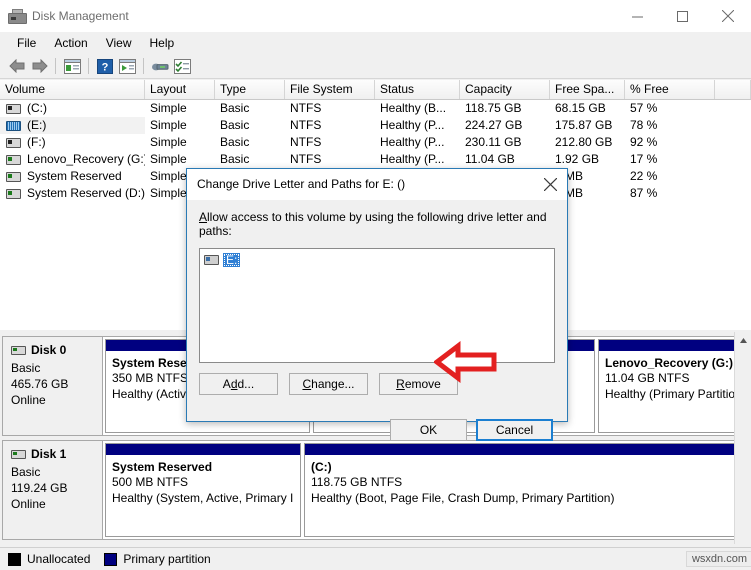 The image size is (751, 570). What do you see at coordinates (72, 176) in the screenshot?
I see `volume-cell: System Reserved` at bounding box center [72, 176].